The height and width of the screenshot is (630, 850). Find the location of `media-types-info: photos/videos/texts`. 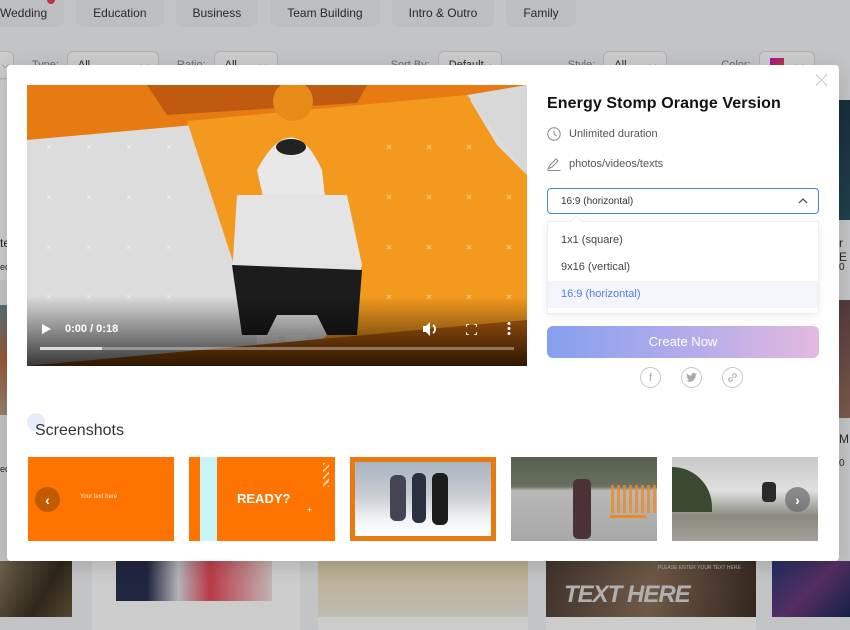

media-types-info: photos/videos/texts is located at coordinates (683, 164).